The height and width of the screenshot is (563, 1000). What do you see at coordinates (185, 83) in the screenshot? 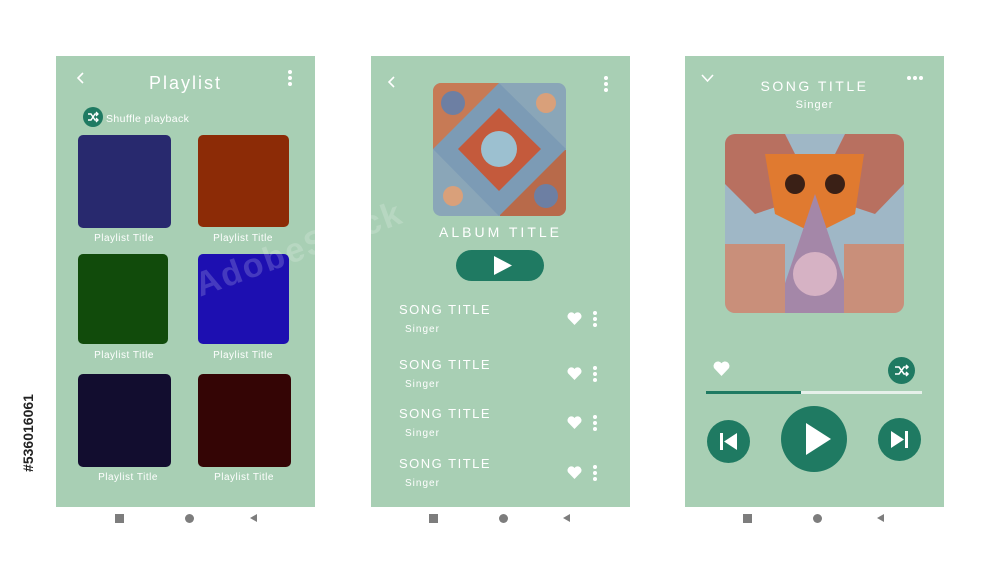
I see `page-title: Playlist` at bounding box center [185, 83].